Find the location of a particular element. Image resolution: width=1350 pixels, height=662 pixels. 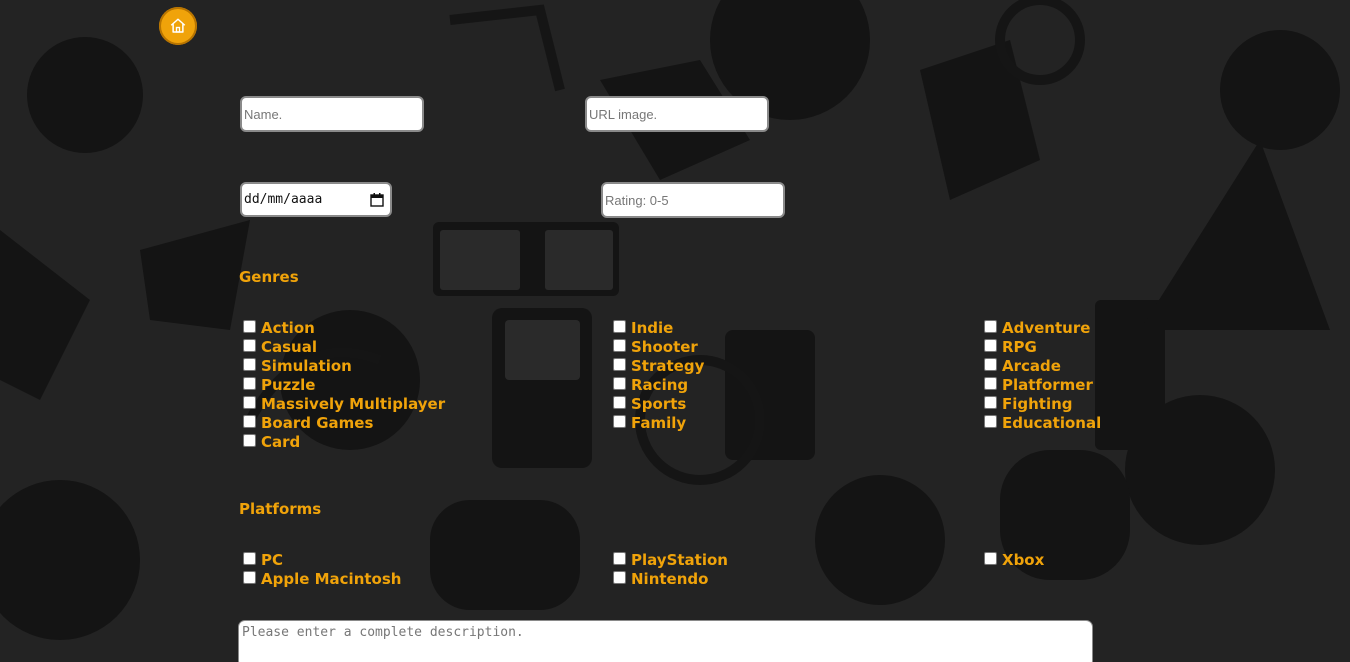

platforms-column-2: PlayStation Nintendo is located at coordinates (669, 569).